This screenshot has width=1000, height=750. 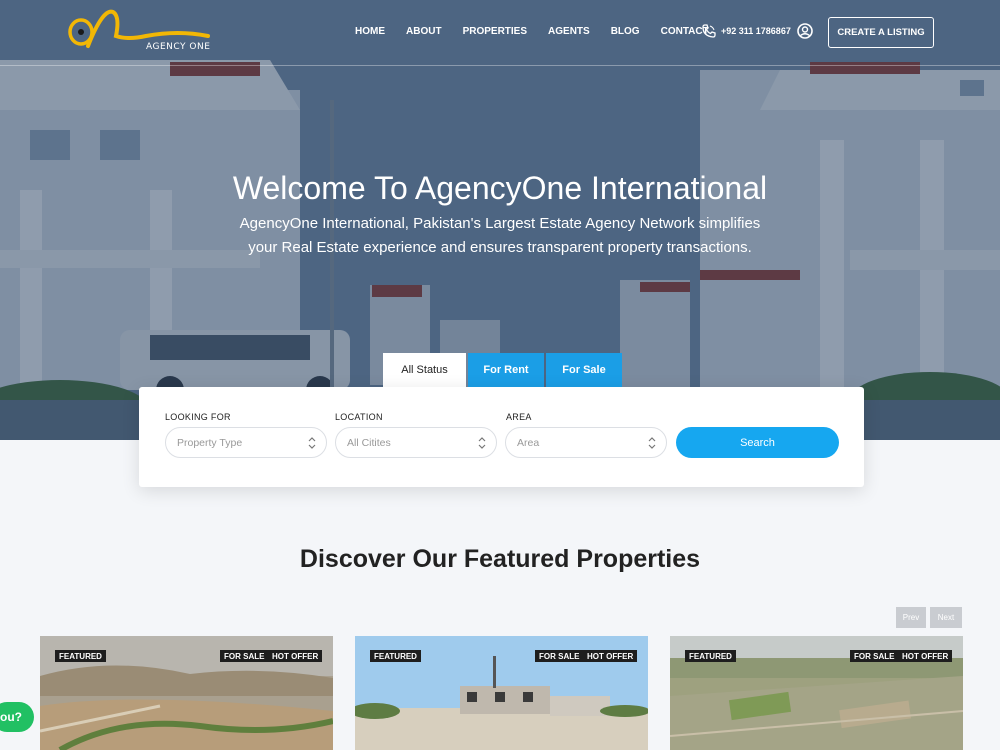 What do you see at coordinates (709, 31) in the screenshot?
I see `phone-icon` at bounding box center [709, 31].